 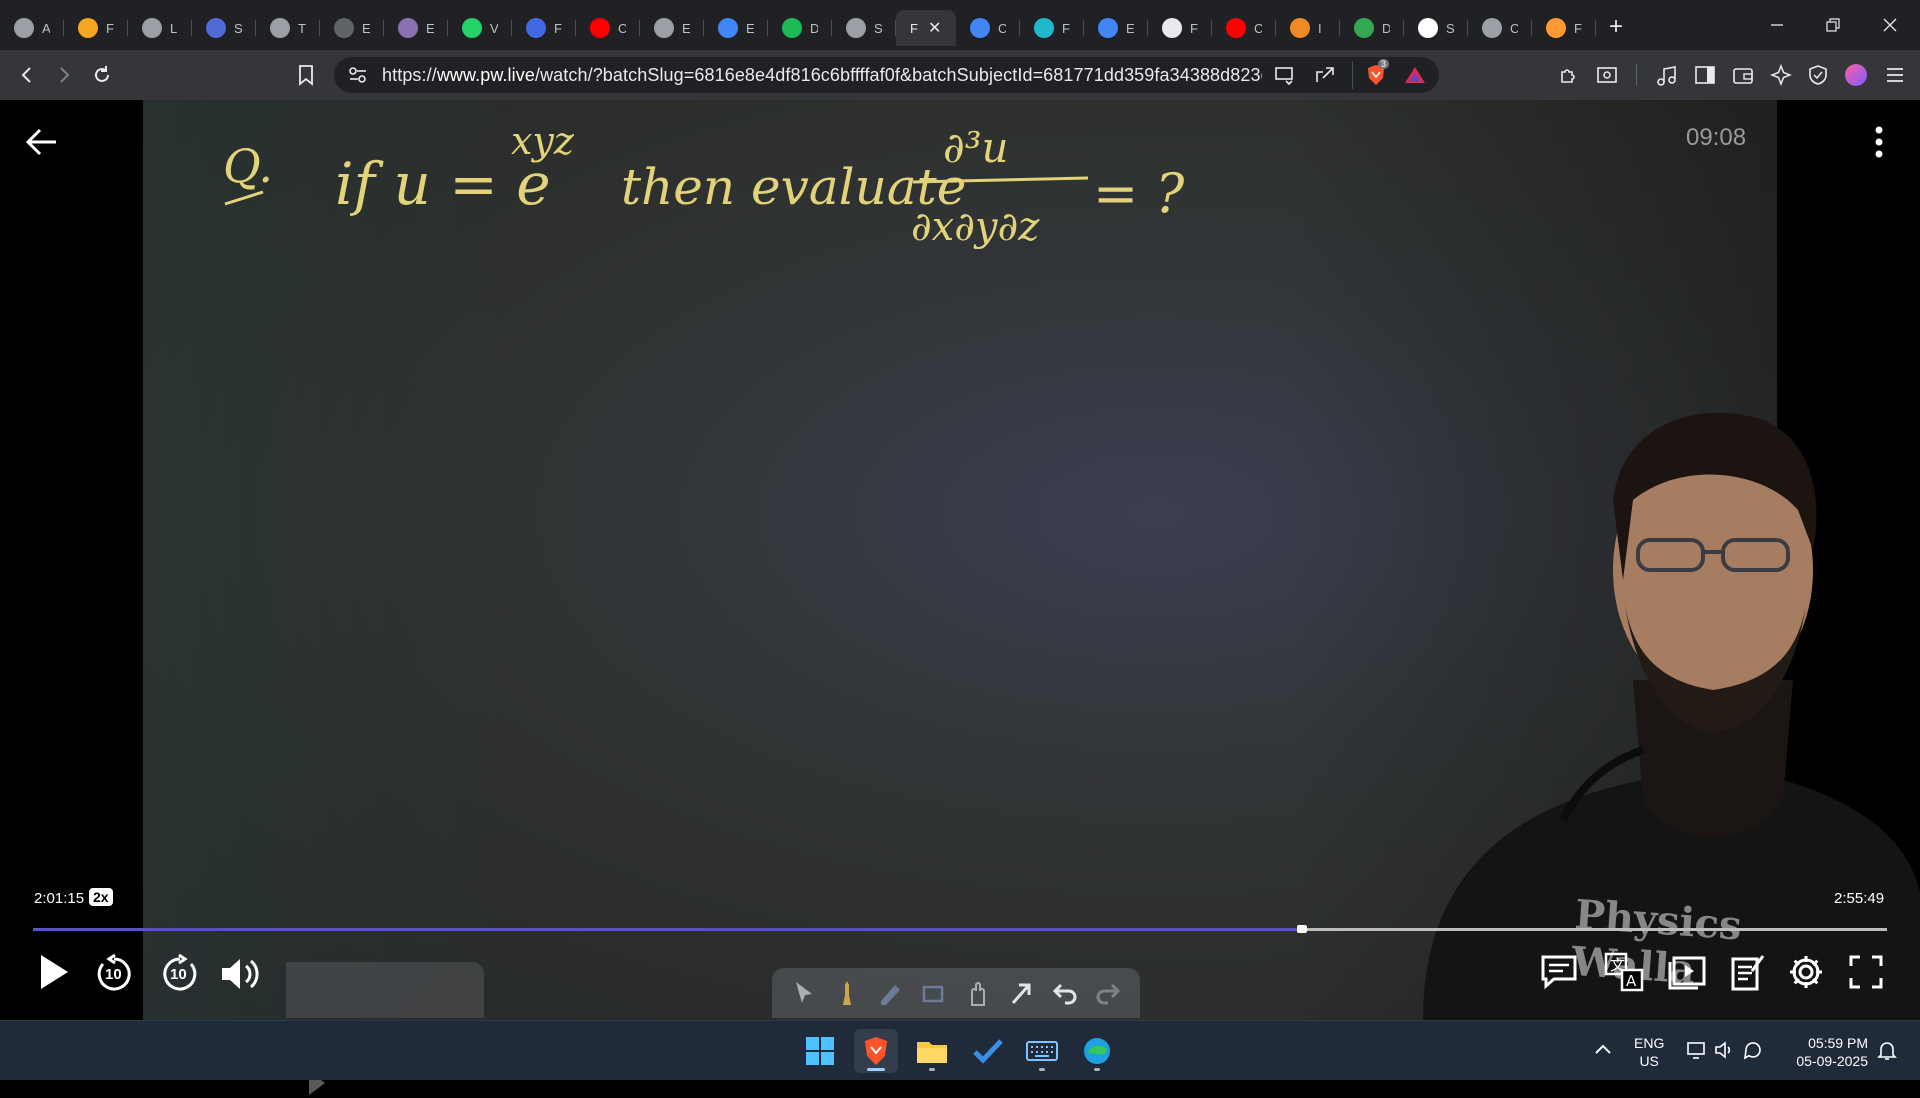 What do you see at coordinates (1748, 972) in the screenshot?
I see `notes-button` at bounding box center [1748, 972].